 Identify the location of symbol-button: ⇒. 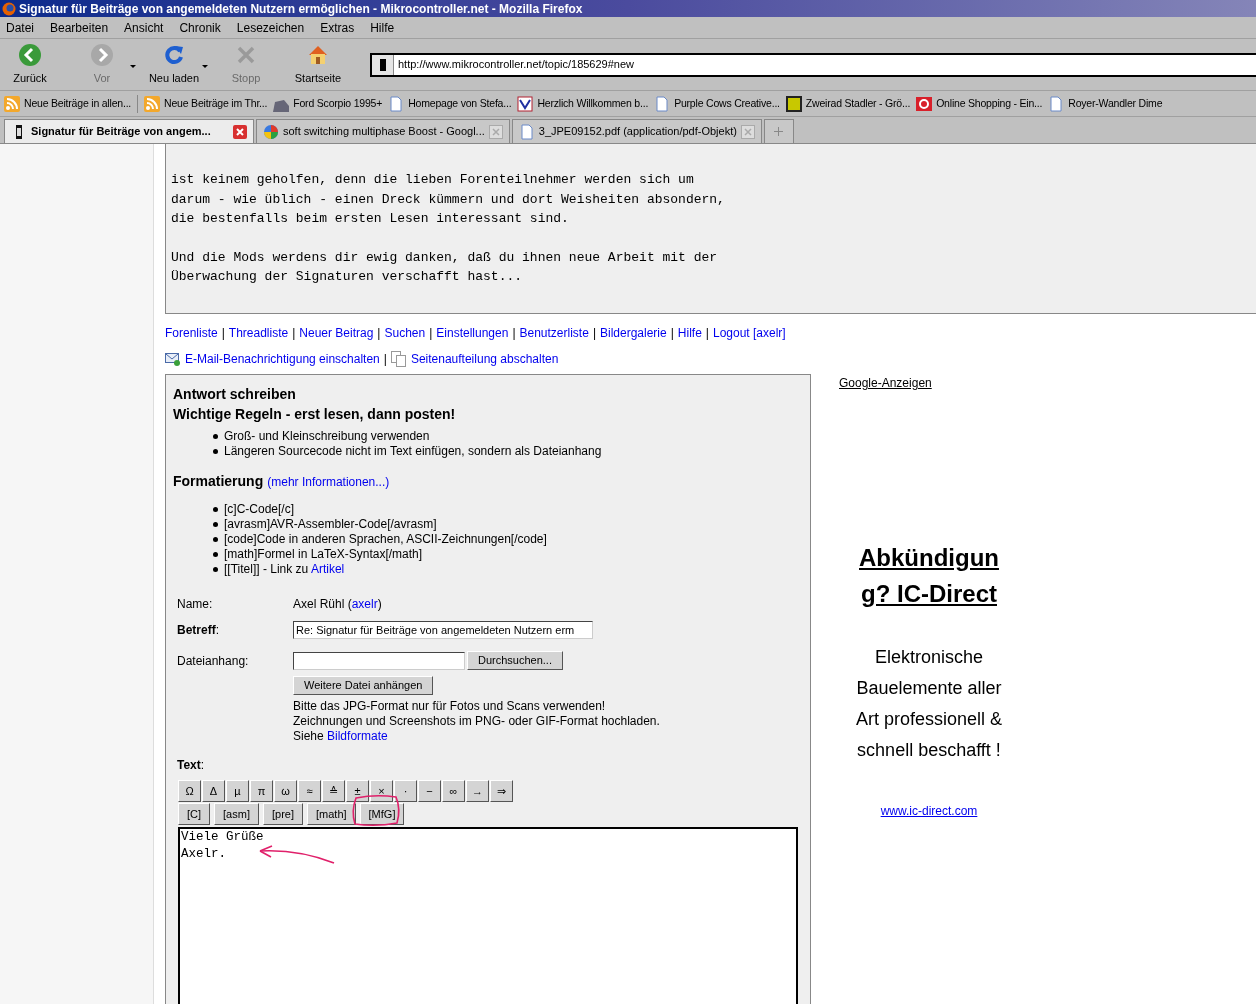
(501, 791).